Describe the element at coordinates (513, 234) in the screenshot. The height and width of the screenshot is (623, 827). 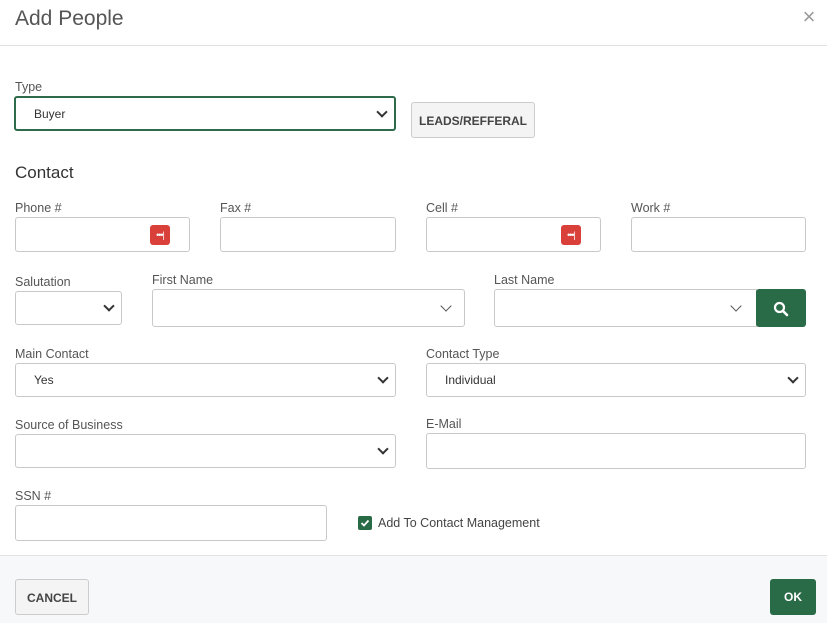
I see `cell-input: •••|` at that location.